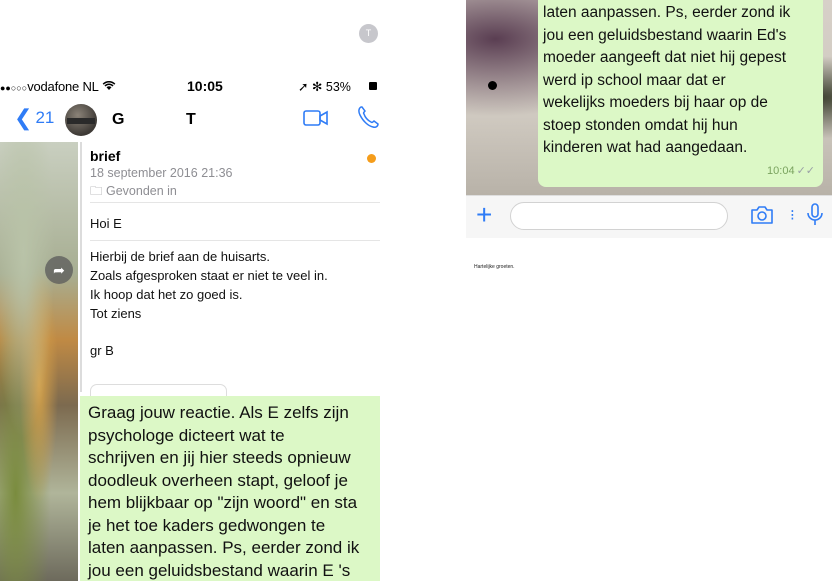 Image resolution: width=832 pixels, height=581 pixels. What do you see at coordinates (81, 120) in the screenshot?
I see `contact-avatar` at bounding box center [81, 120].